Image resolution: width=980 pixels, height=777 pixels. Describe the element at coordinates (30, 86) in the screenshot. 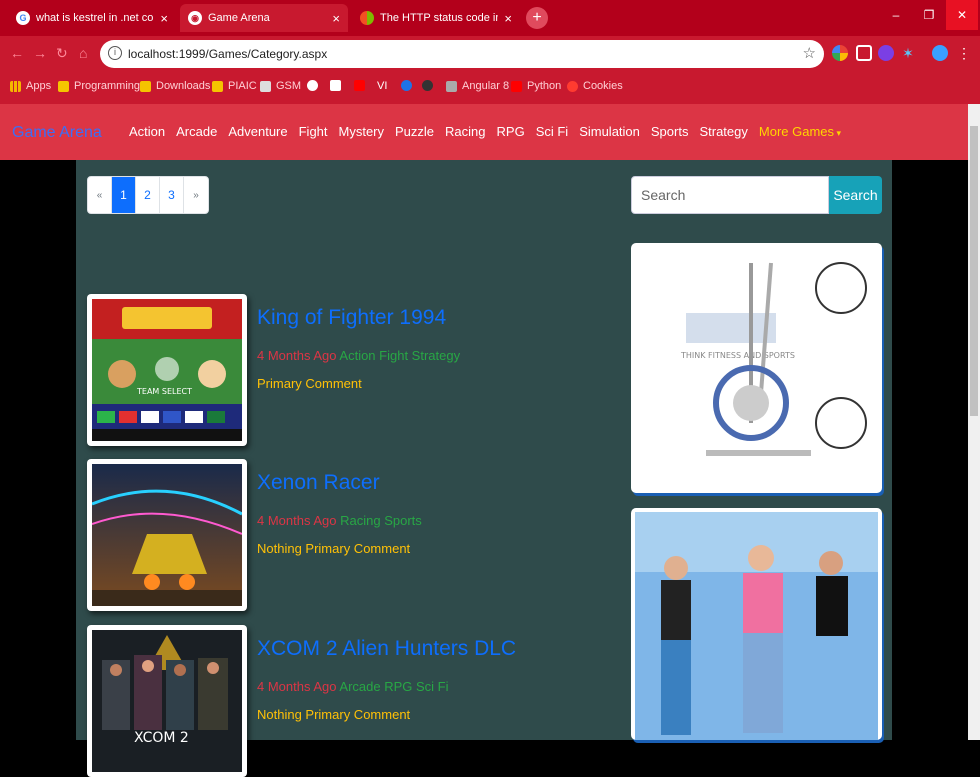

I see `bookmark-apps: Apps` at that location.